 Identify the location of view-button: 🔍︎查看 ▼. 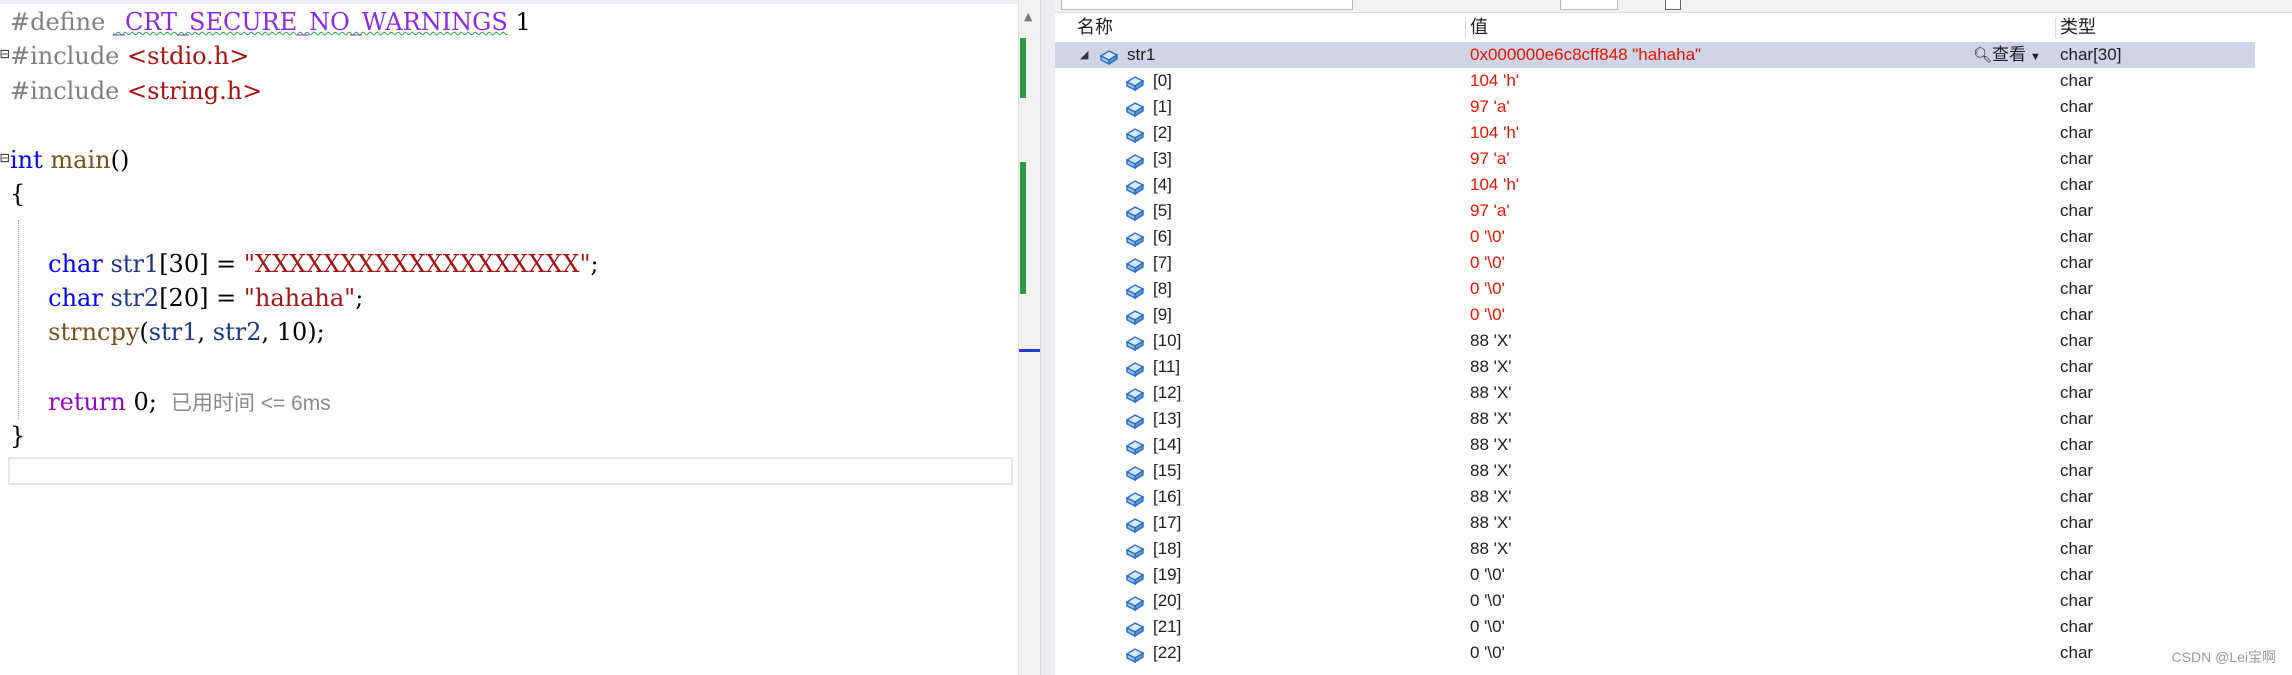
(2007, 56).